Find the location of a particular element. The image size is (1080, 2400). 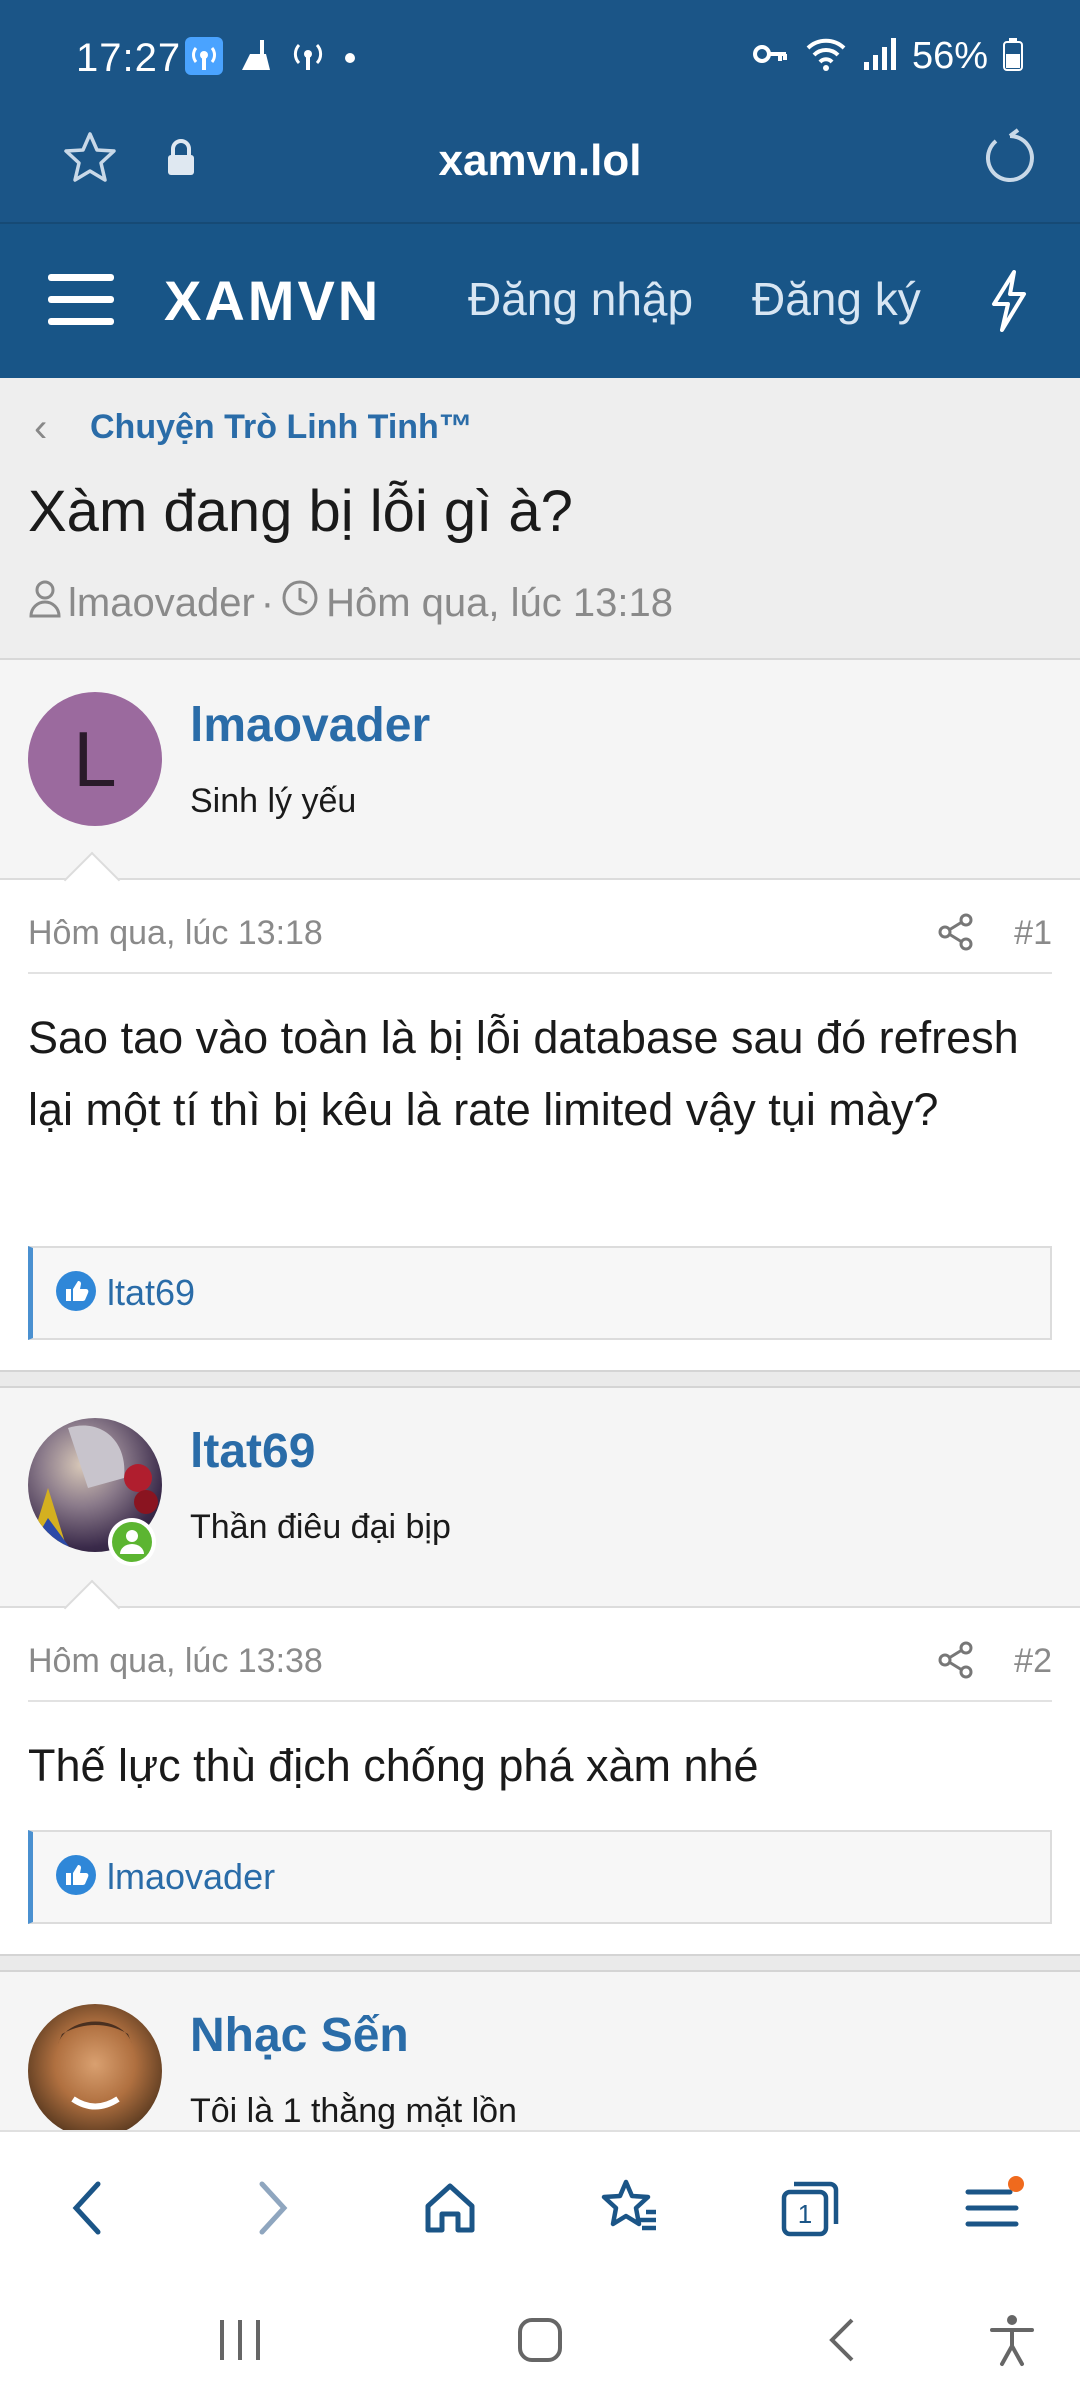

cleaner-icon is located at coordinates (256, 58).